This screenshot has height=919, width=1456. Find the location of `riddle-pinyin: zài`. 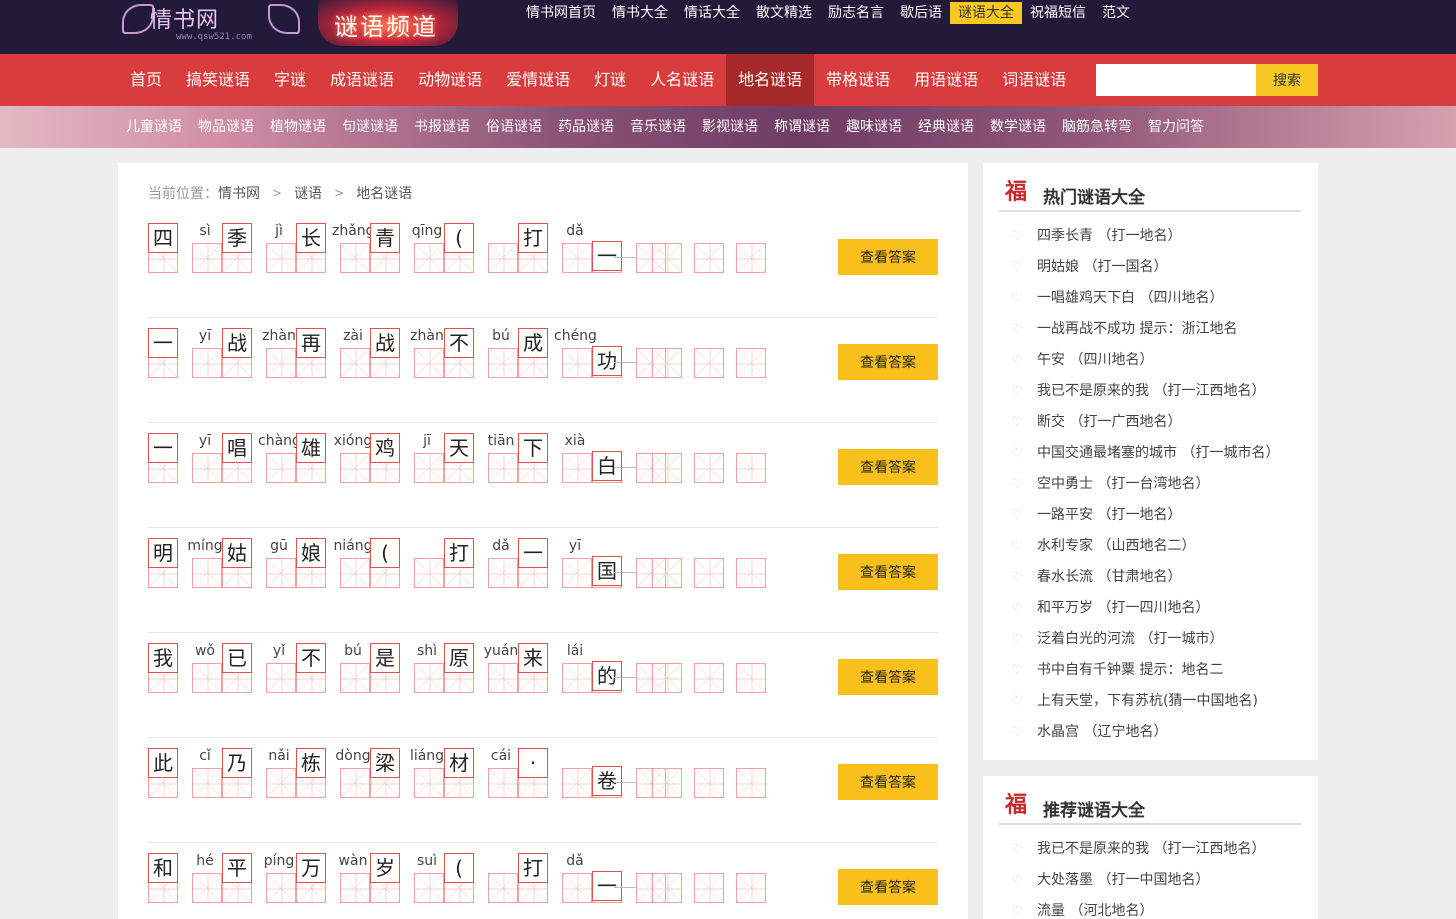

riddle-pinyin: zài is located at coordinates (353, 336).